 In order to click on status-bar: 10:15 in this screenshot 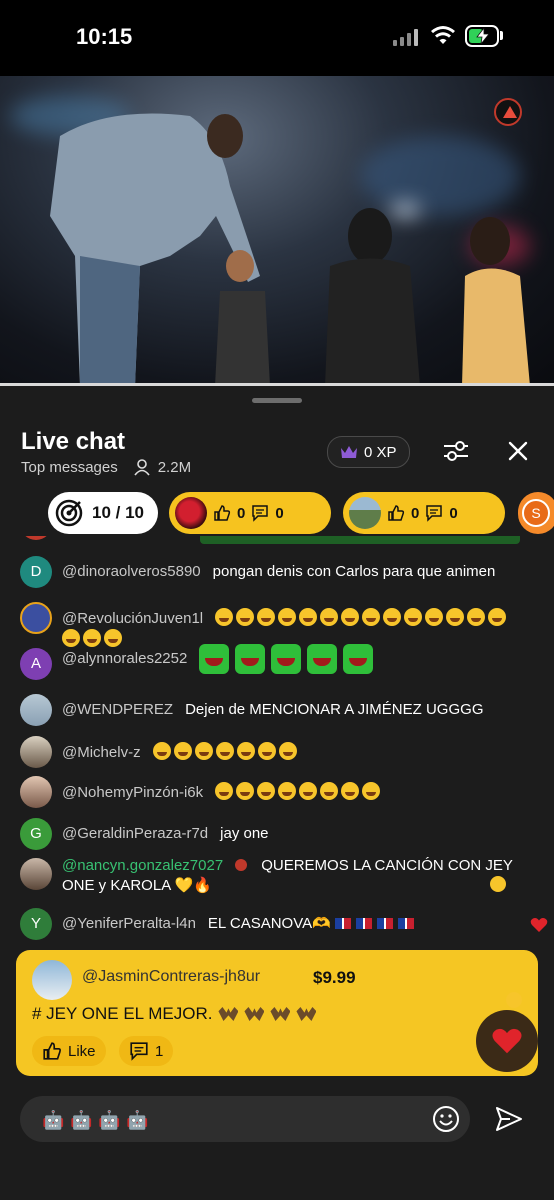, I will do `click(277, 38)`.